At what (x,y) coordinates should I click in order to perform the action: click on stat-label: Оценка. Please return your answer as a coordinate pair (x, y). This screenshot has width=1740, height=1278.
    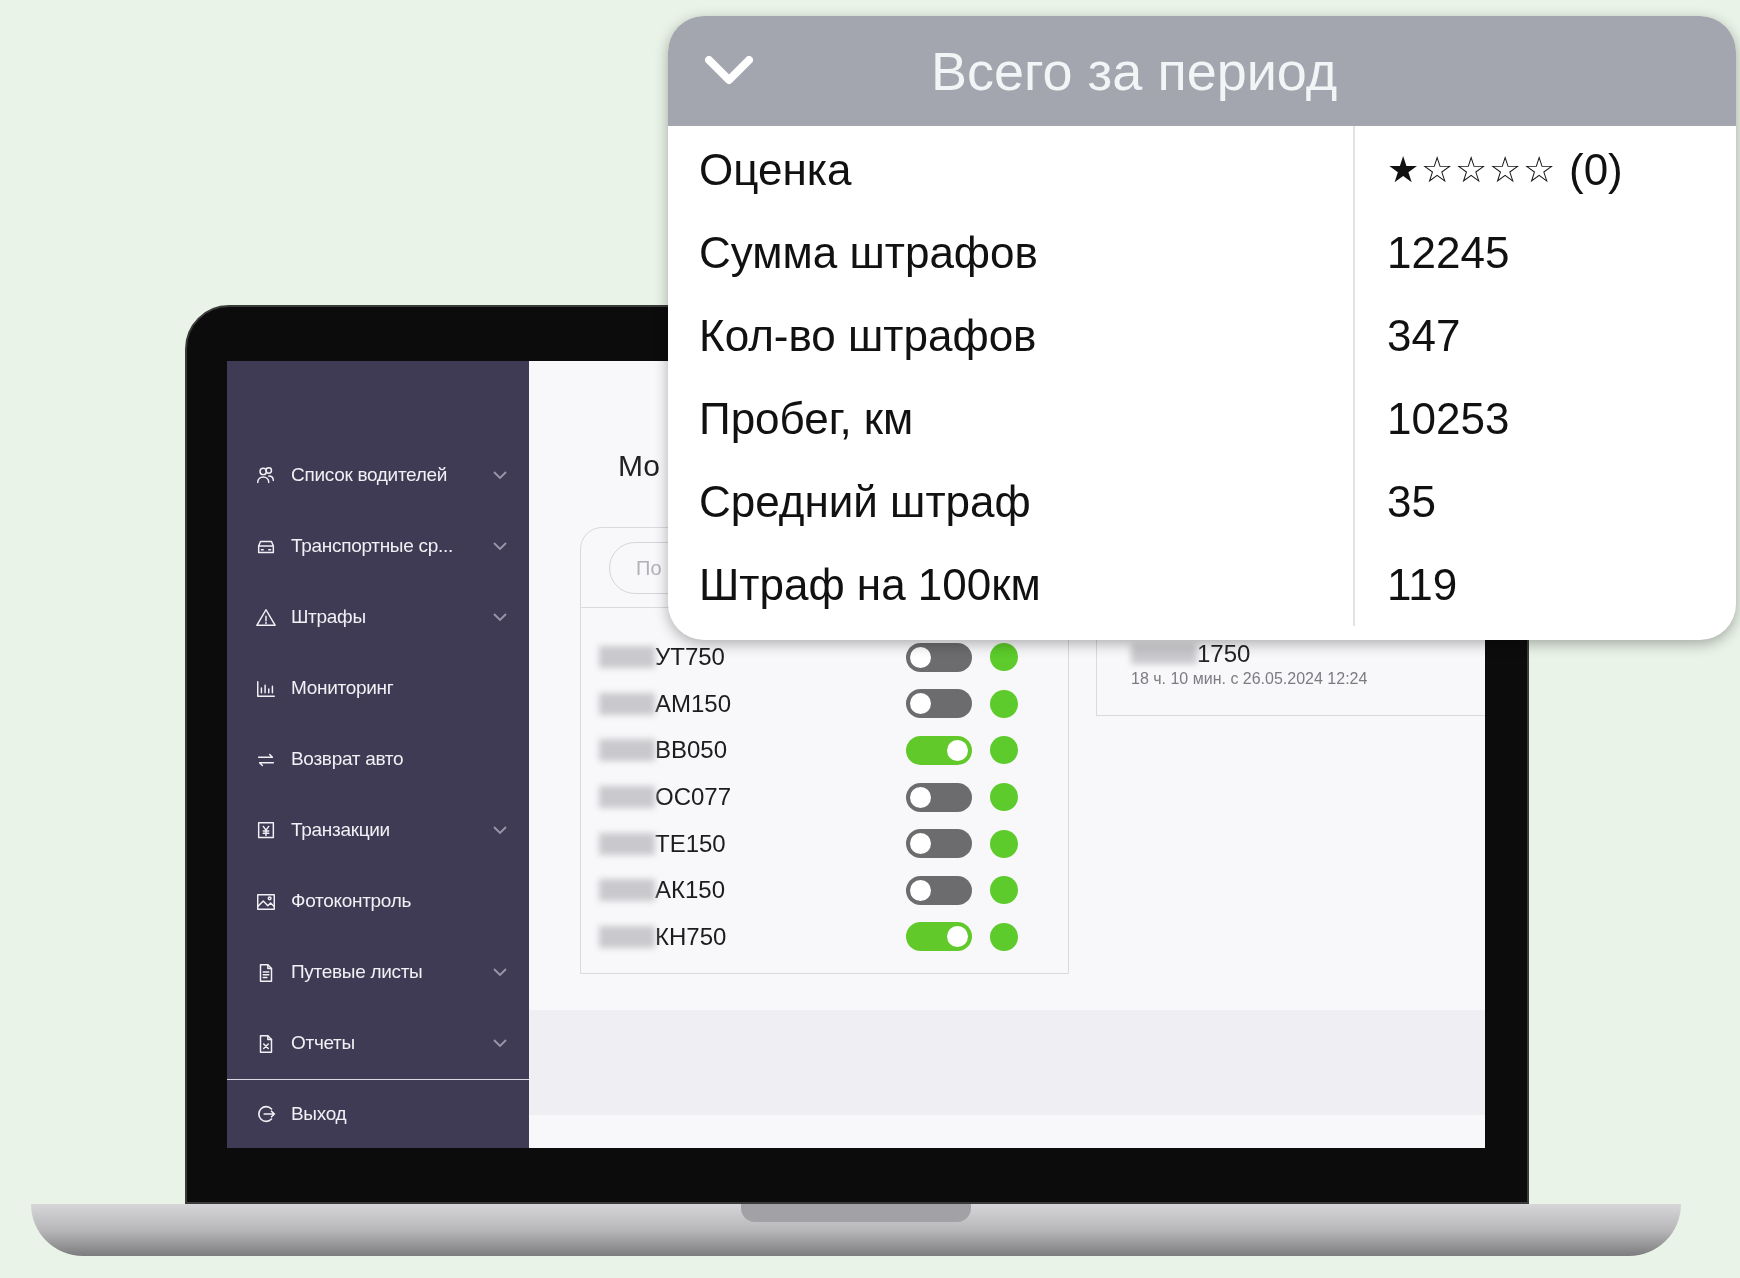
    Looking at the image, I should click on (776, 169).